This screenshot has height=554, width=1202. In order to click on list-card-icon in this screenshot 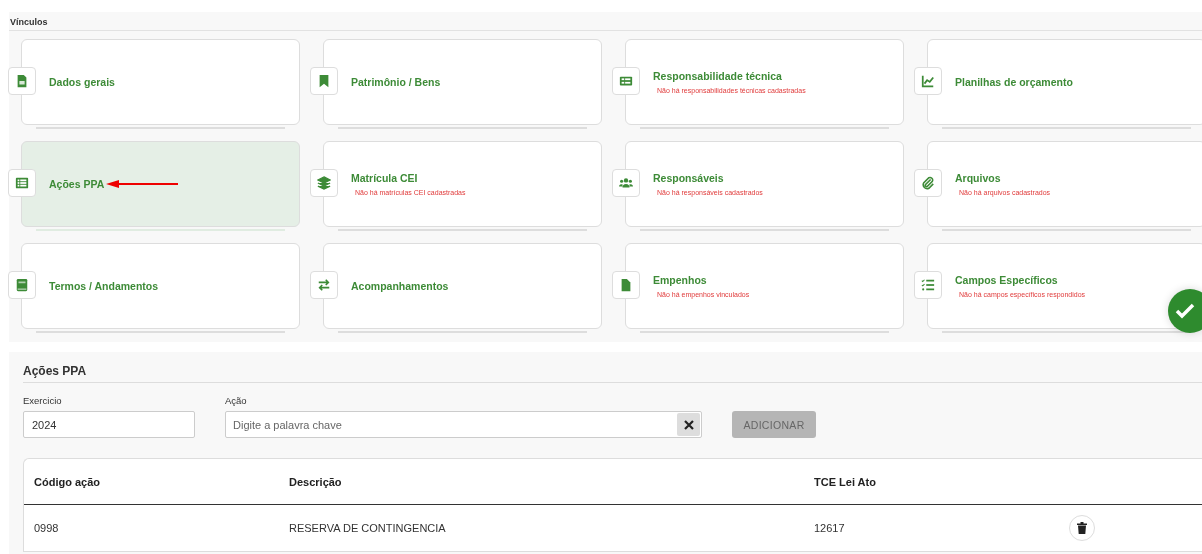, I will do `click(626, 81)`.